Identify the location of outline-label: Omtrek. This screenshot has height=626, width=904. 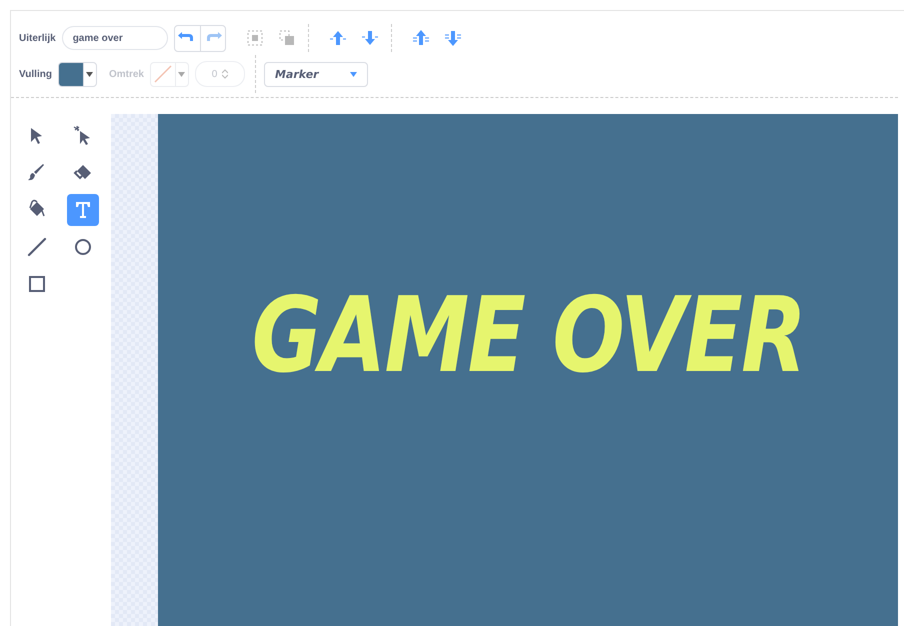
(126, 74).